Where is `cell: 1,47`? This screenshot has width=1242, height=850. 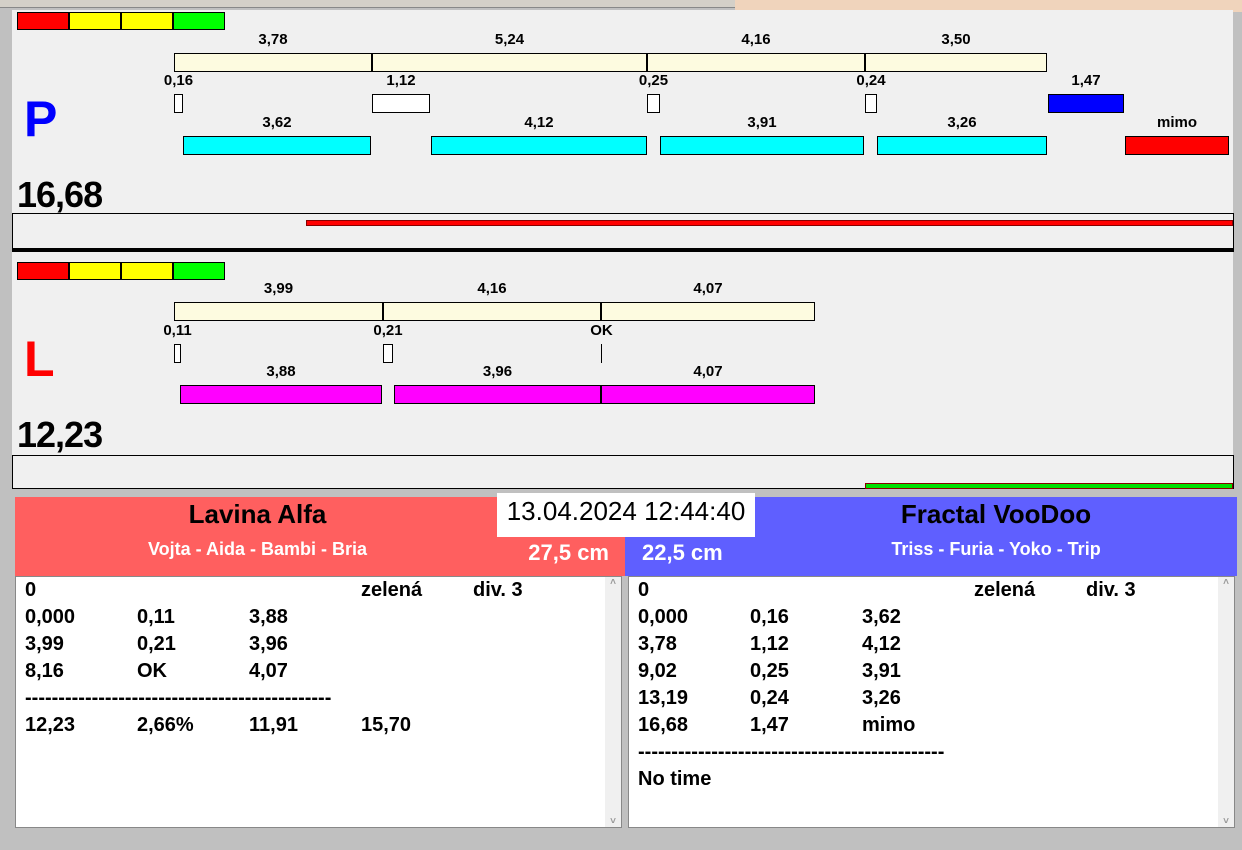 cell: 1,47 is located at coordinates (769, 725).